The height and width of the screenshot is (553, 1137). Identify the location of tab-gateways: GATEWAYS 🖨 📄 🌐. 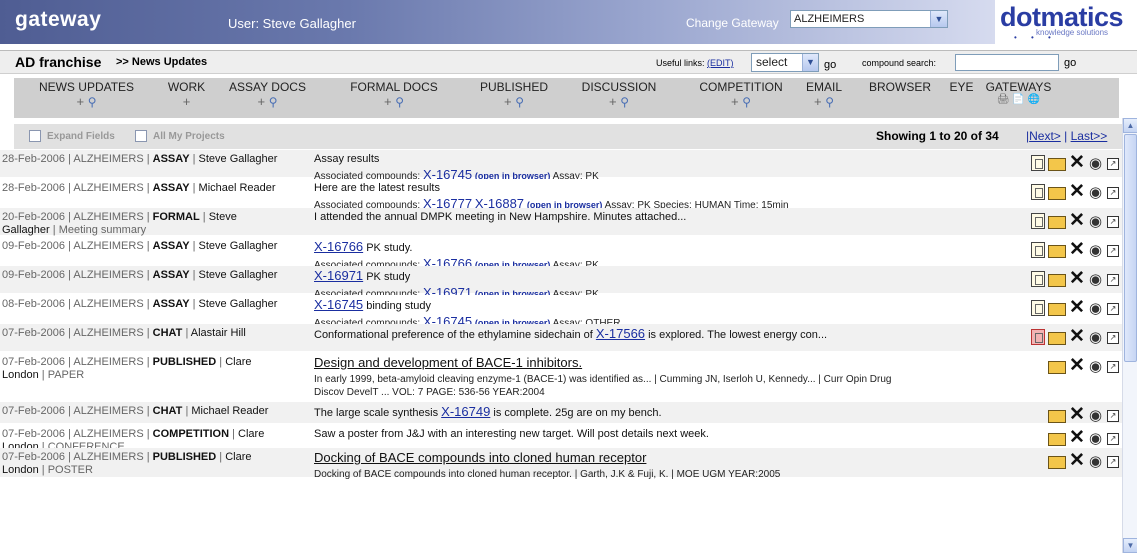
(1018, 98).